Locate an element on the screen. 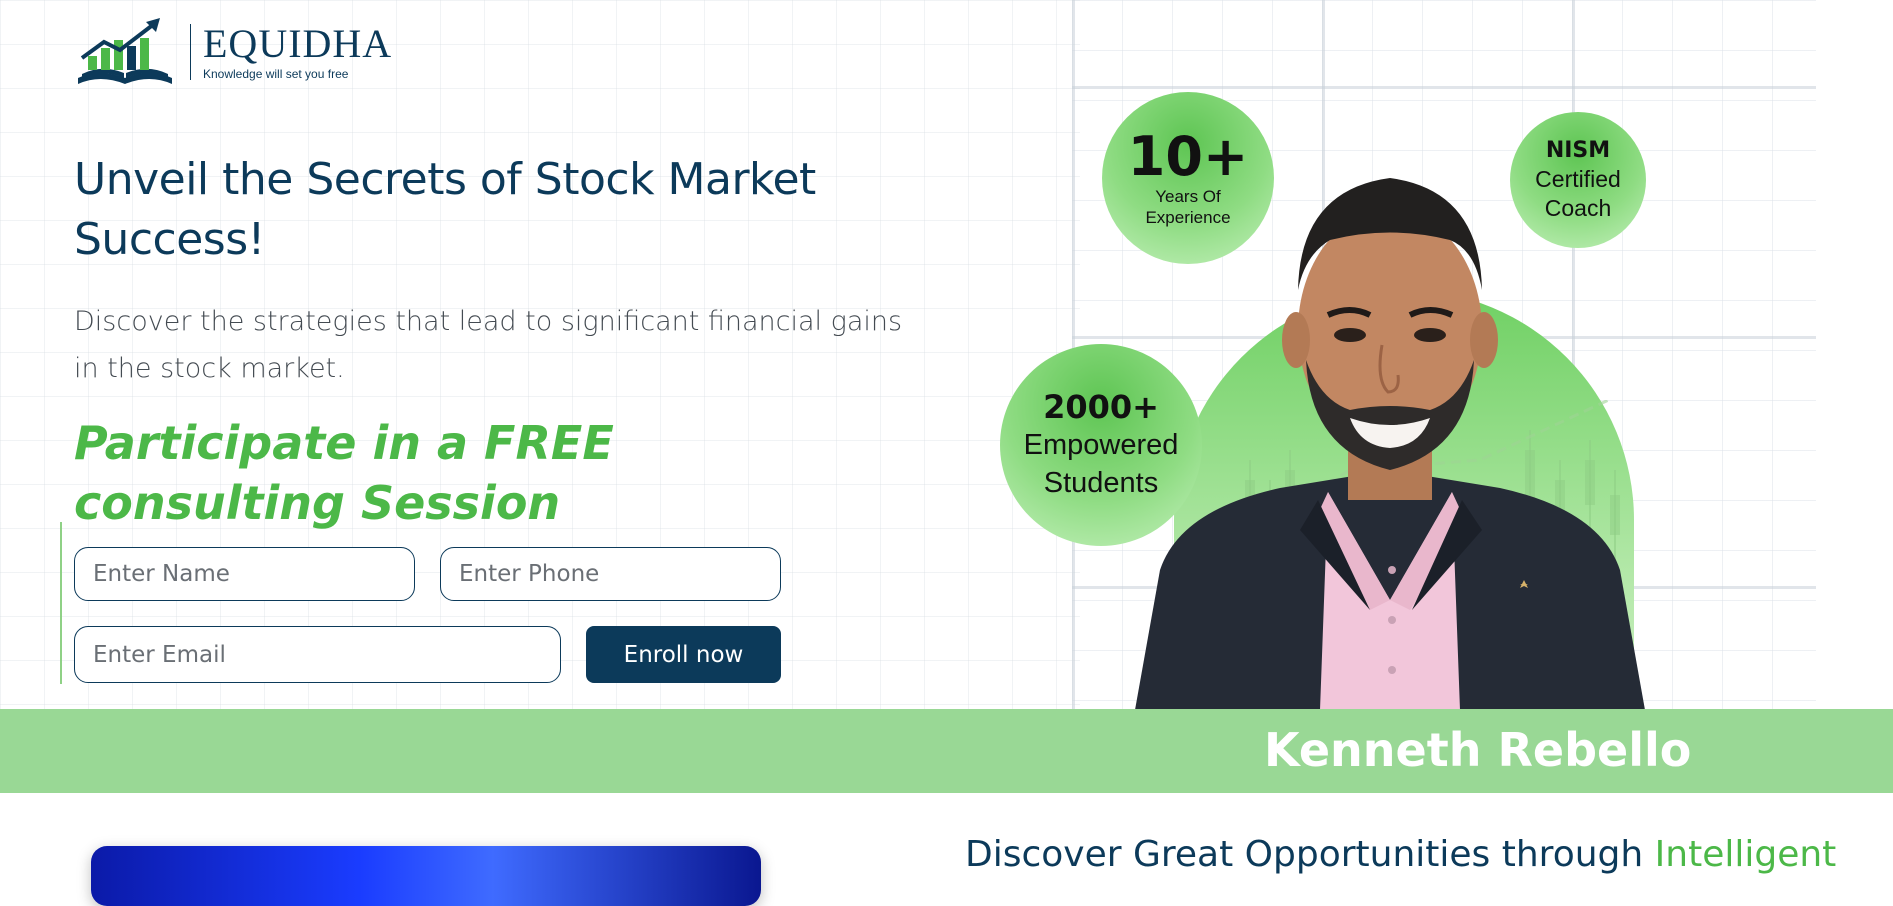 This screenshot has width=1893, height=906. enroll-now-button: Enroll now is located at coordinates (683, 654).